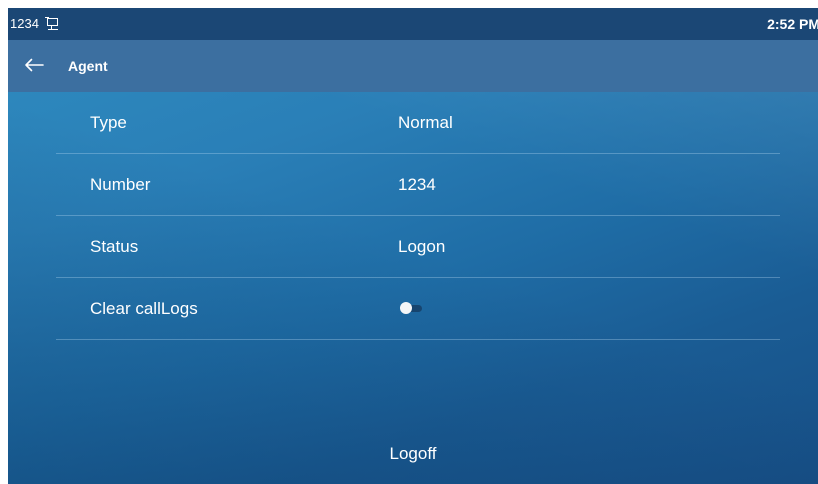 The image size is (818, 484). I want to click on toggle-thumb, so click(406, 308).